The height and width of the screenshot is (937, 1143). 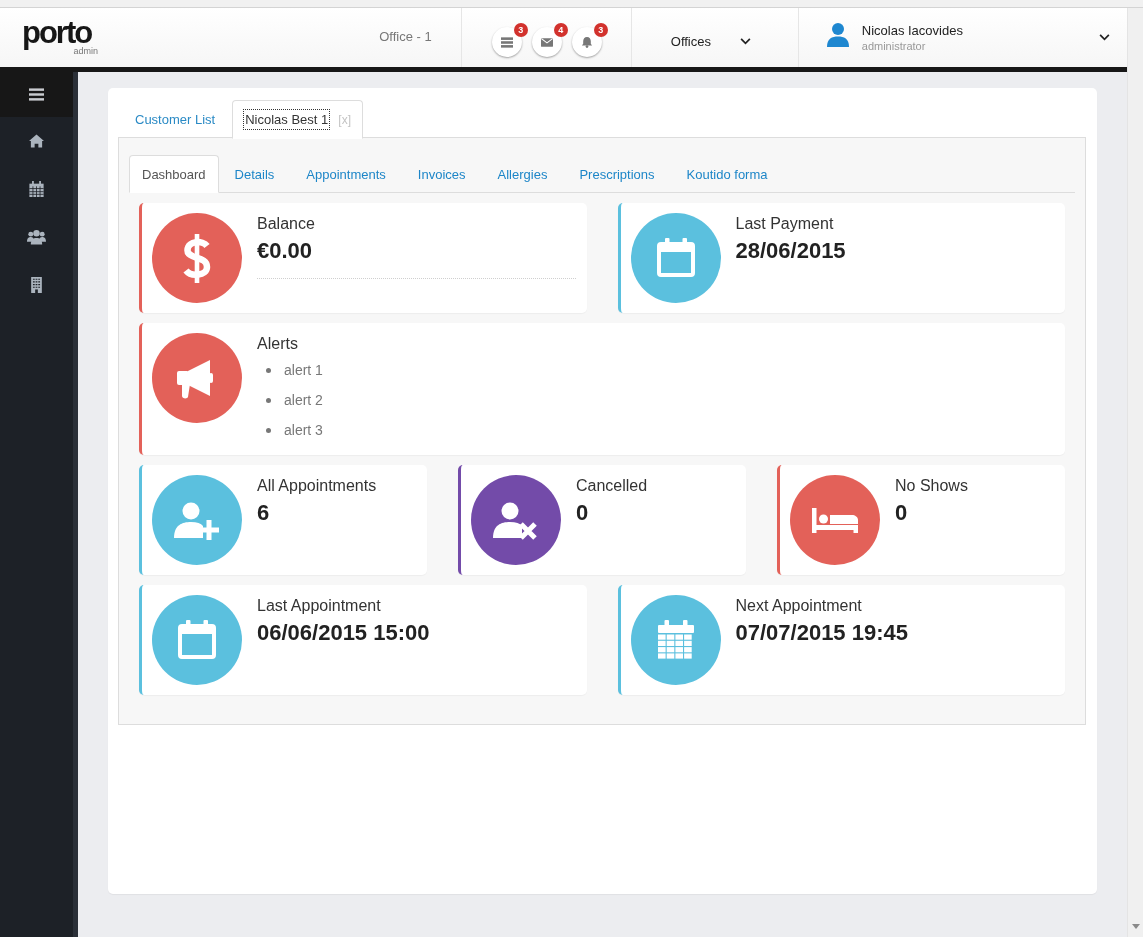 I want to click on card-title: Alerts, so click(x=277, y=344).